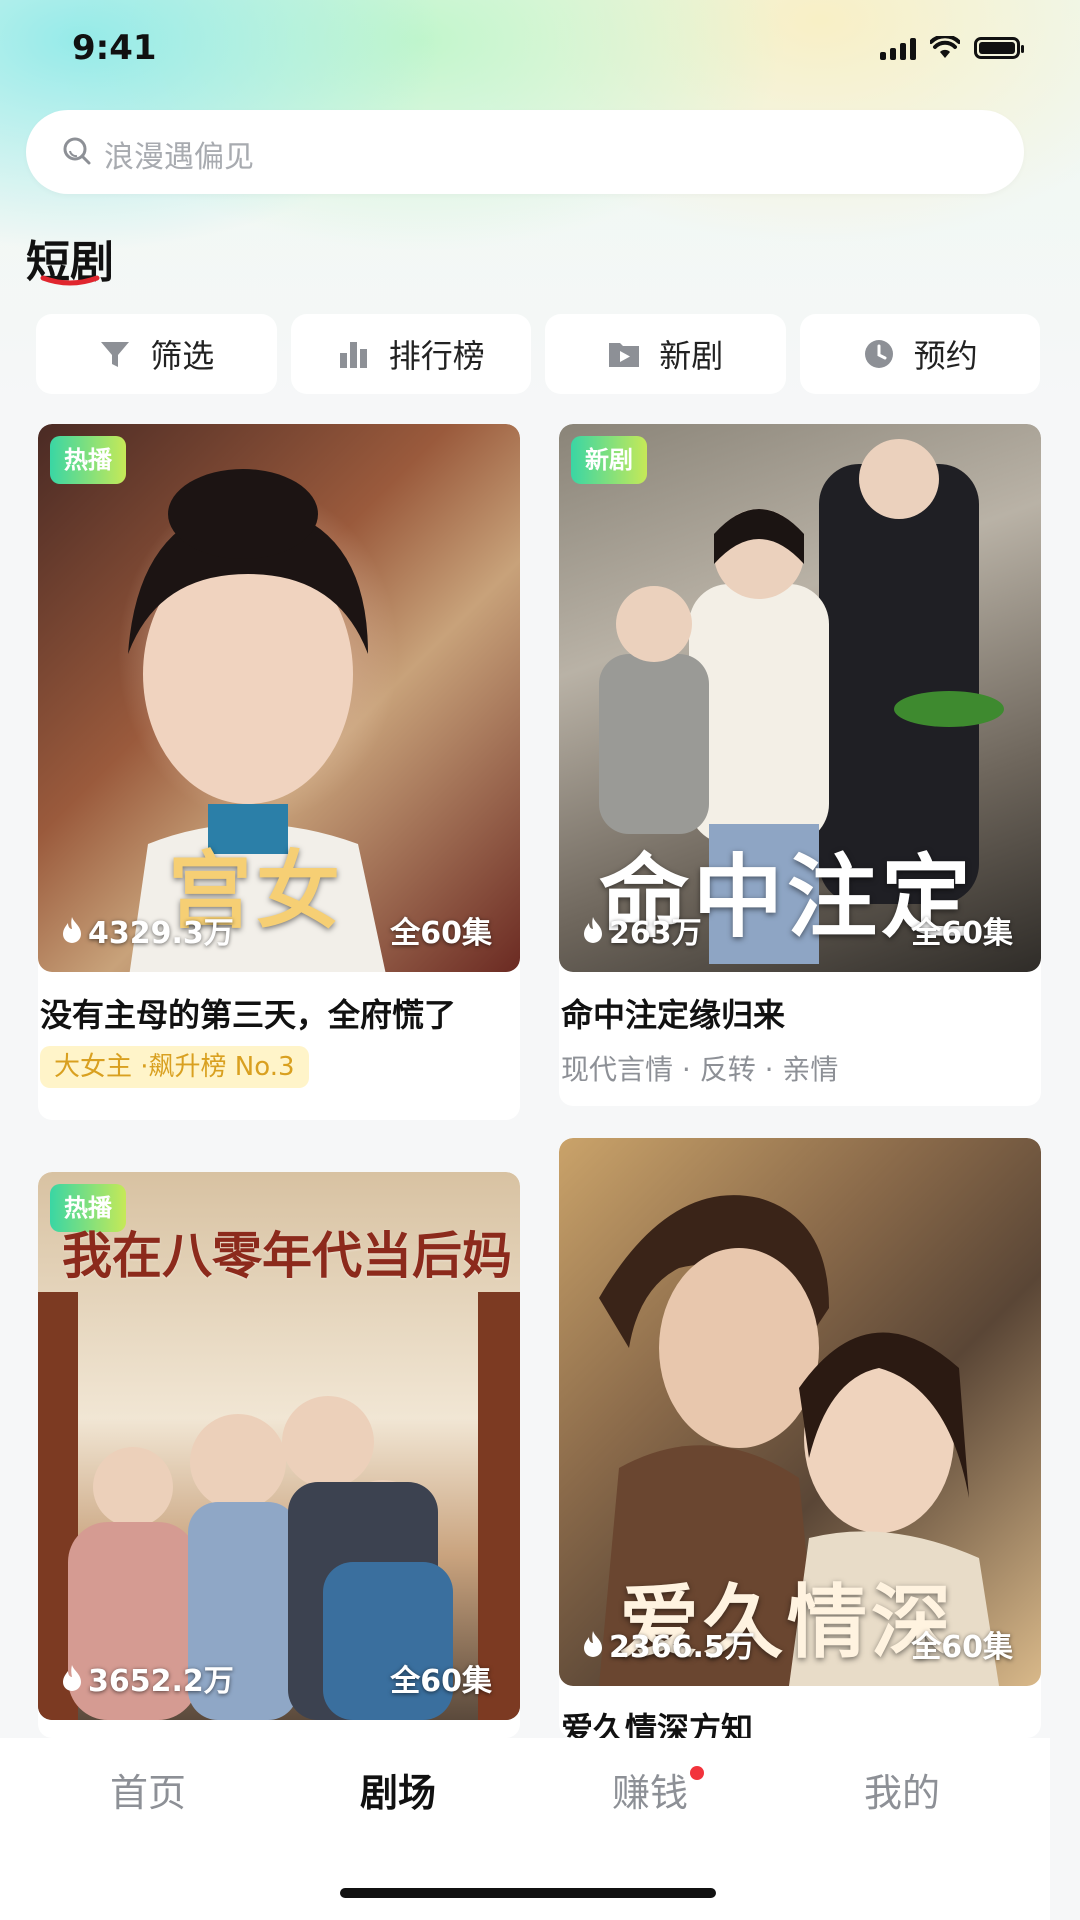 The image size is (1080, 1920). What do you see at coordinates (697, 1773) in the screenshot?
I see `notification-dot` at bounding box center [697, 1773].